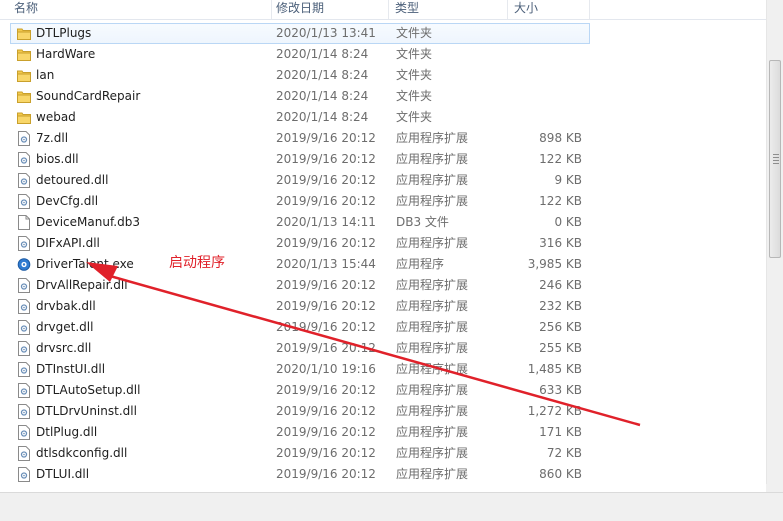 The width and height of the screenshot is (783, 521). Describe the element at coordinates (88, 222) in the screenshot. I see `file-name: DeviceManuf.db3` at that location.